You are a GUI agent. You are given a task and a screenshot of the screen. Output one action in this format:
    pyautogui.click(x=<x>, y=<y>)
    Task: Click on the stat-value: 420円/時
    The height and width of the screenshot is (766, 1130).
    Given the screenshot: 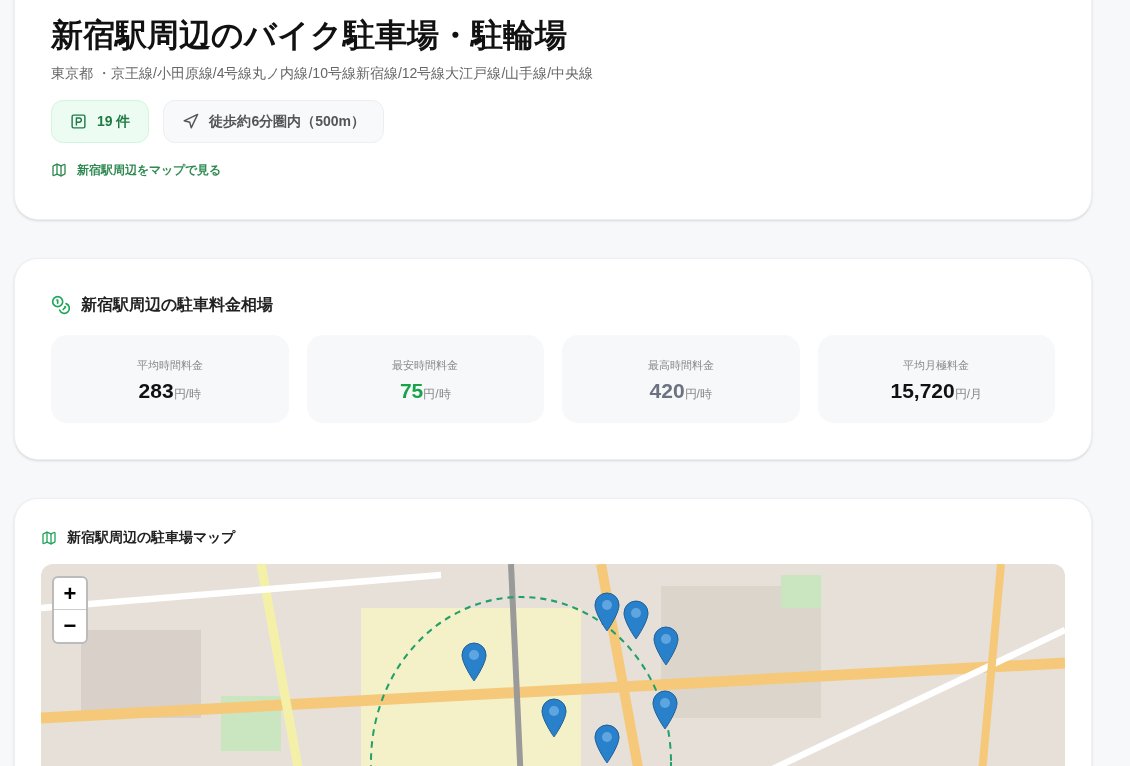 What is the action you would take?
    pyautogui.click(x=680, y=390)
    